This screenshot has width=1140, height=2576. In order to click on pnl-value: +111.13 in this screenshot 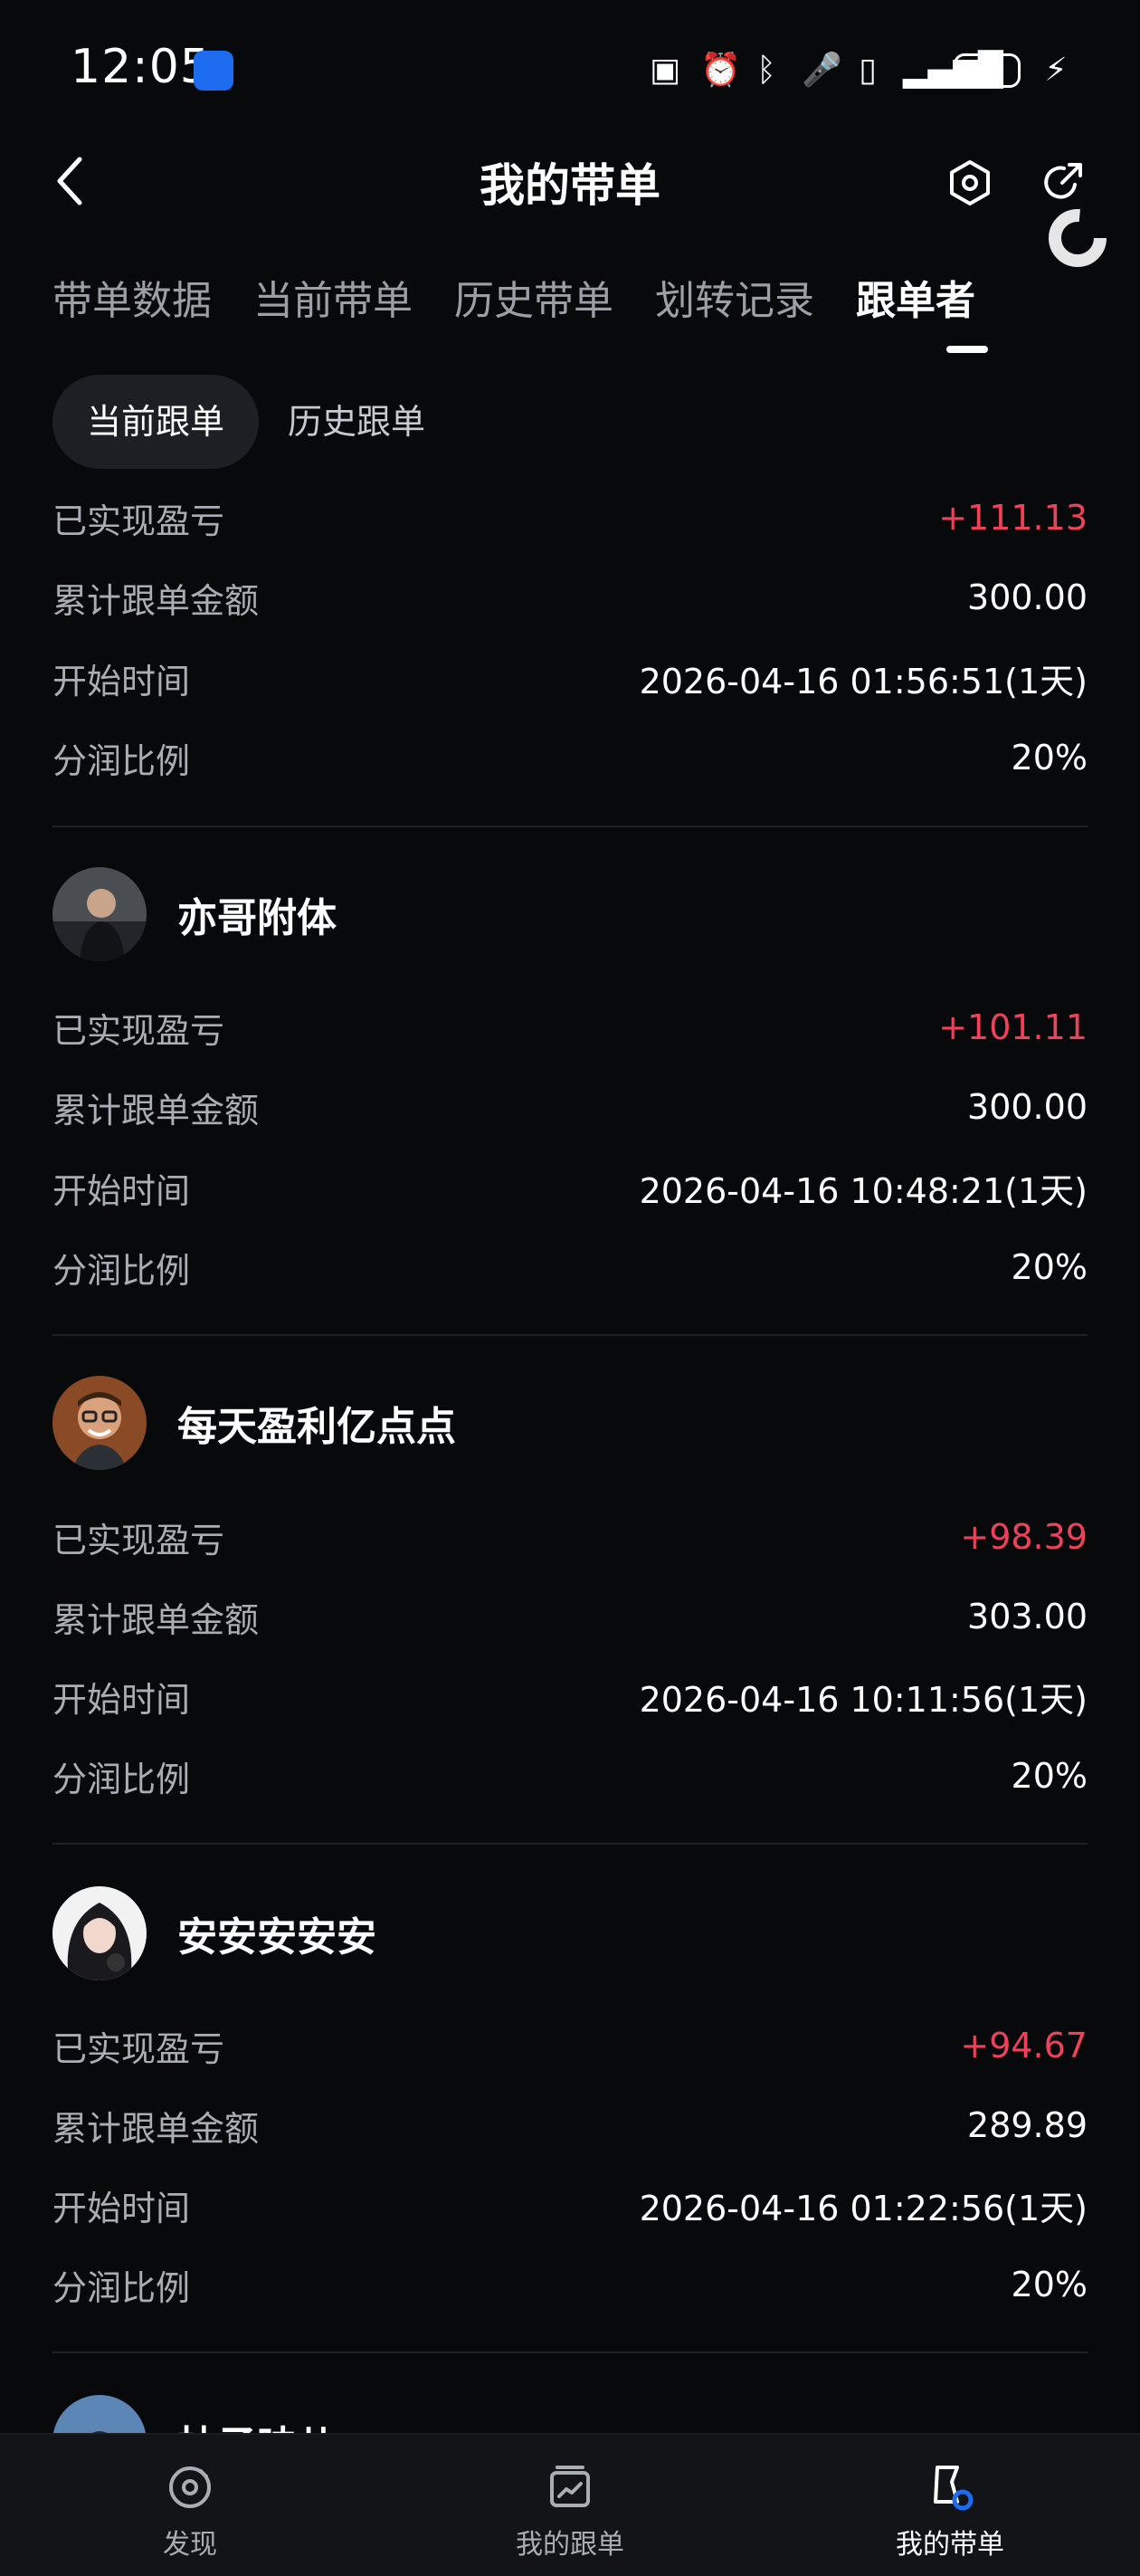, I will do `click(1013, 518)`.